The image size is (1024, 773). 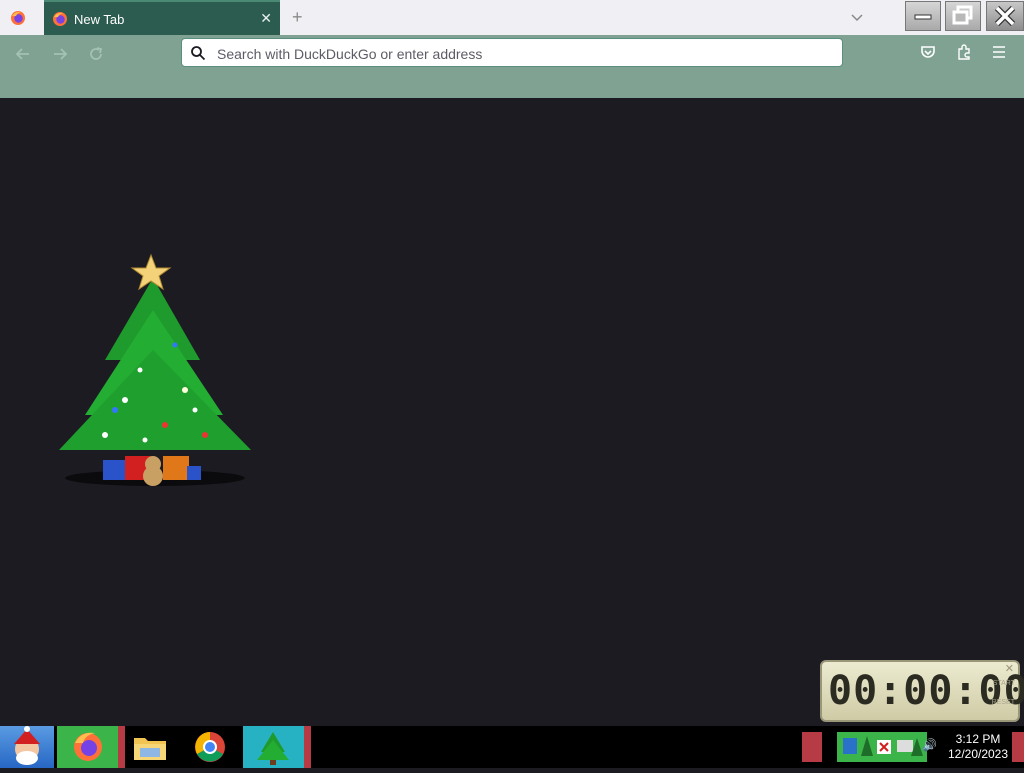 I want to click on volume-icon: 🔊, so click(x=929, y=745).